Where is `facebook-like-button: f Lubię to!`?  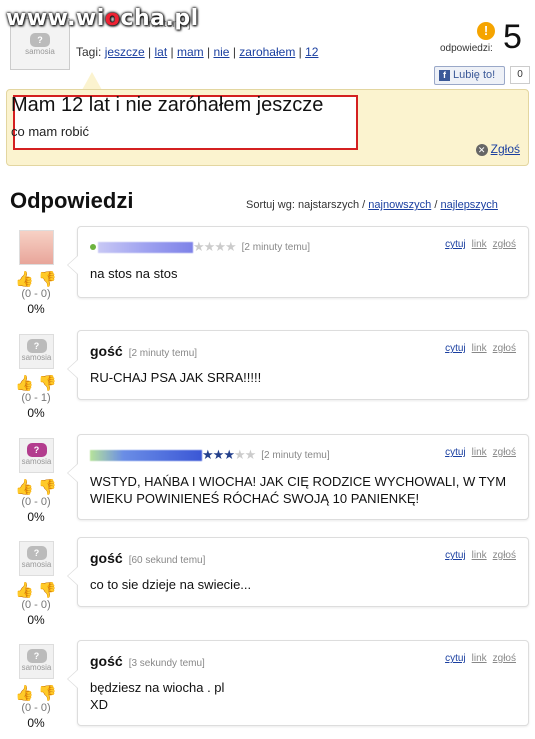 facebook-like-button: f Lubię to! is located at coordinates (469, 75).